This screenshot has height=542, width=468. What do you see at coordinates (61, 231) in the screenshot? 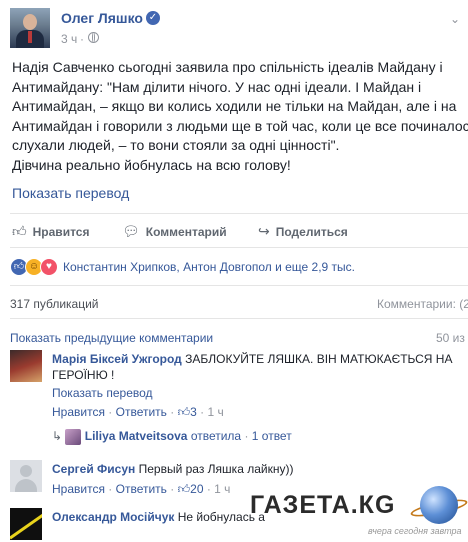
I see `like-button-label: Нравится` at bounding box center [61, 231].